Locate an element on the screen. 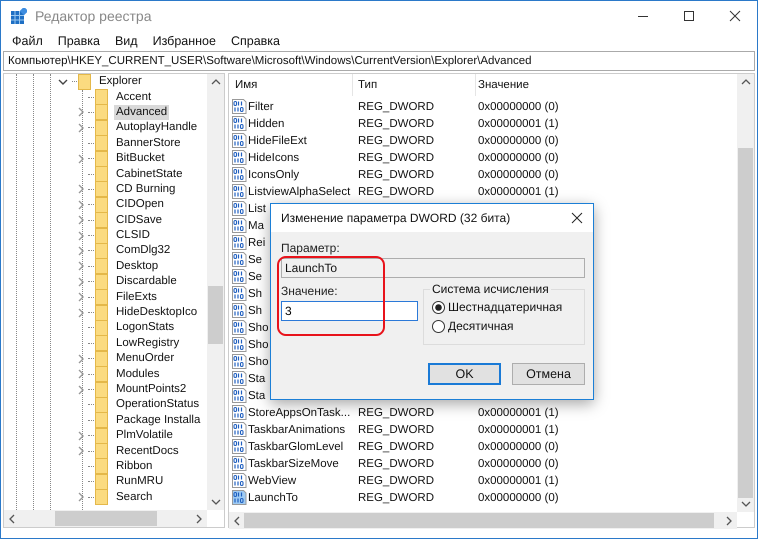 This screenshot has width=758, height=539. value-name: HideIcons is located at coordinates (274, 158).